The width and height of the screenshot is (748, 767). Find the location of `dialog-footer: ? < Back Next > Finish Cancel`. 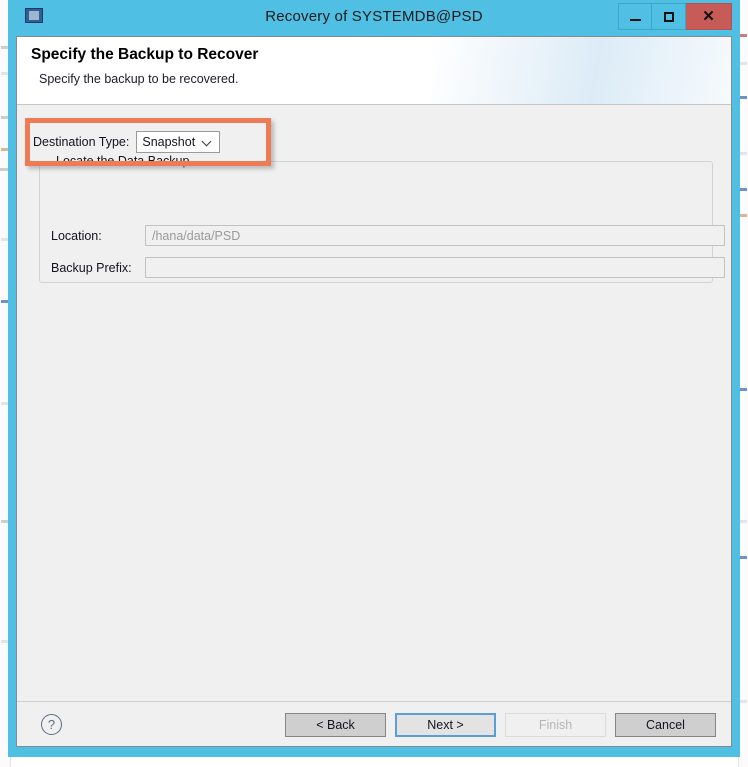

dialog-footer: ? < Back Next > Finish Cancel is located at coordinates (374, 723).